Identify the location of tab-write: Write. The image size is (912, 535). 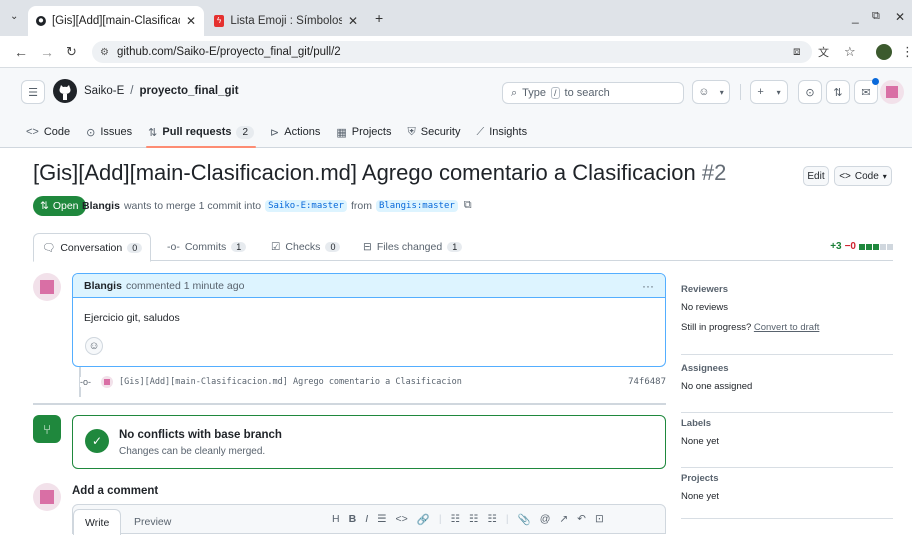
(97, 522).